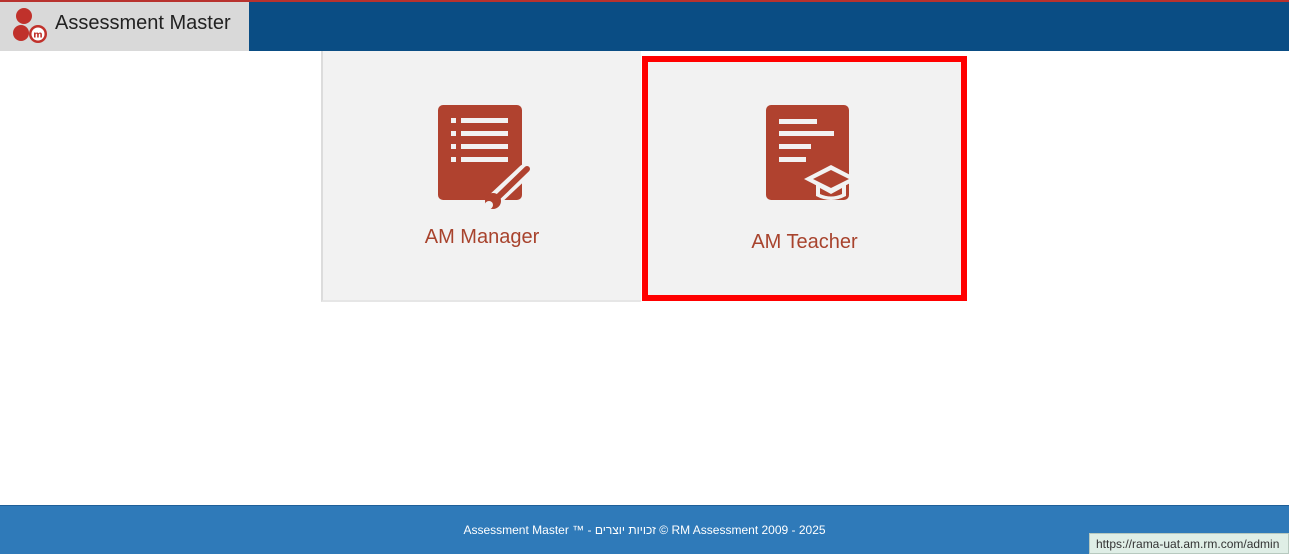 This screenshot has height=554, width=1289. Describe the element at coordinates (482, 237) in the screenshot. I see `am-manager-label: AM Manager` at that location.